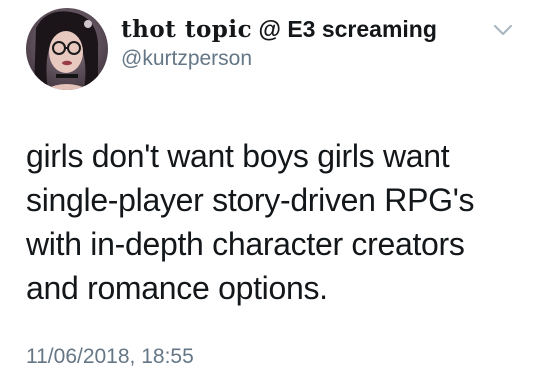 This screenshot has width=540, height=387. What do you see at coordinates (238, 156) in the screenshot?
I see `tweet-text-line: girls don't want boys girls want` at bounding box center [238, 156].